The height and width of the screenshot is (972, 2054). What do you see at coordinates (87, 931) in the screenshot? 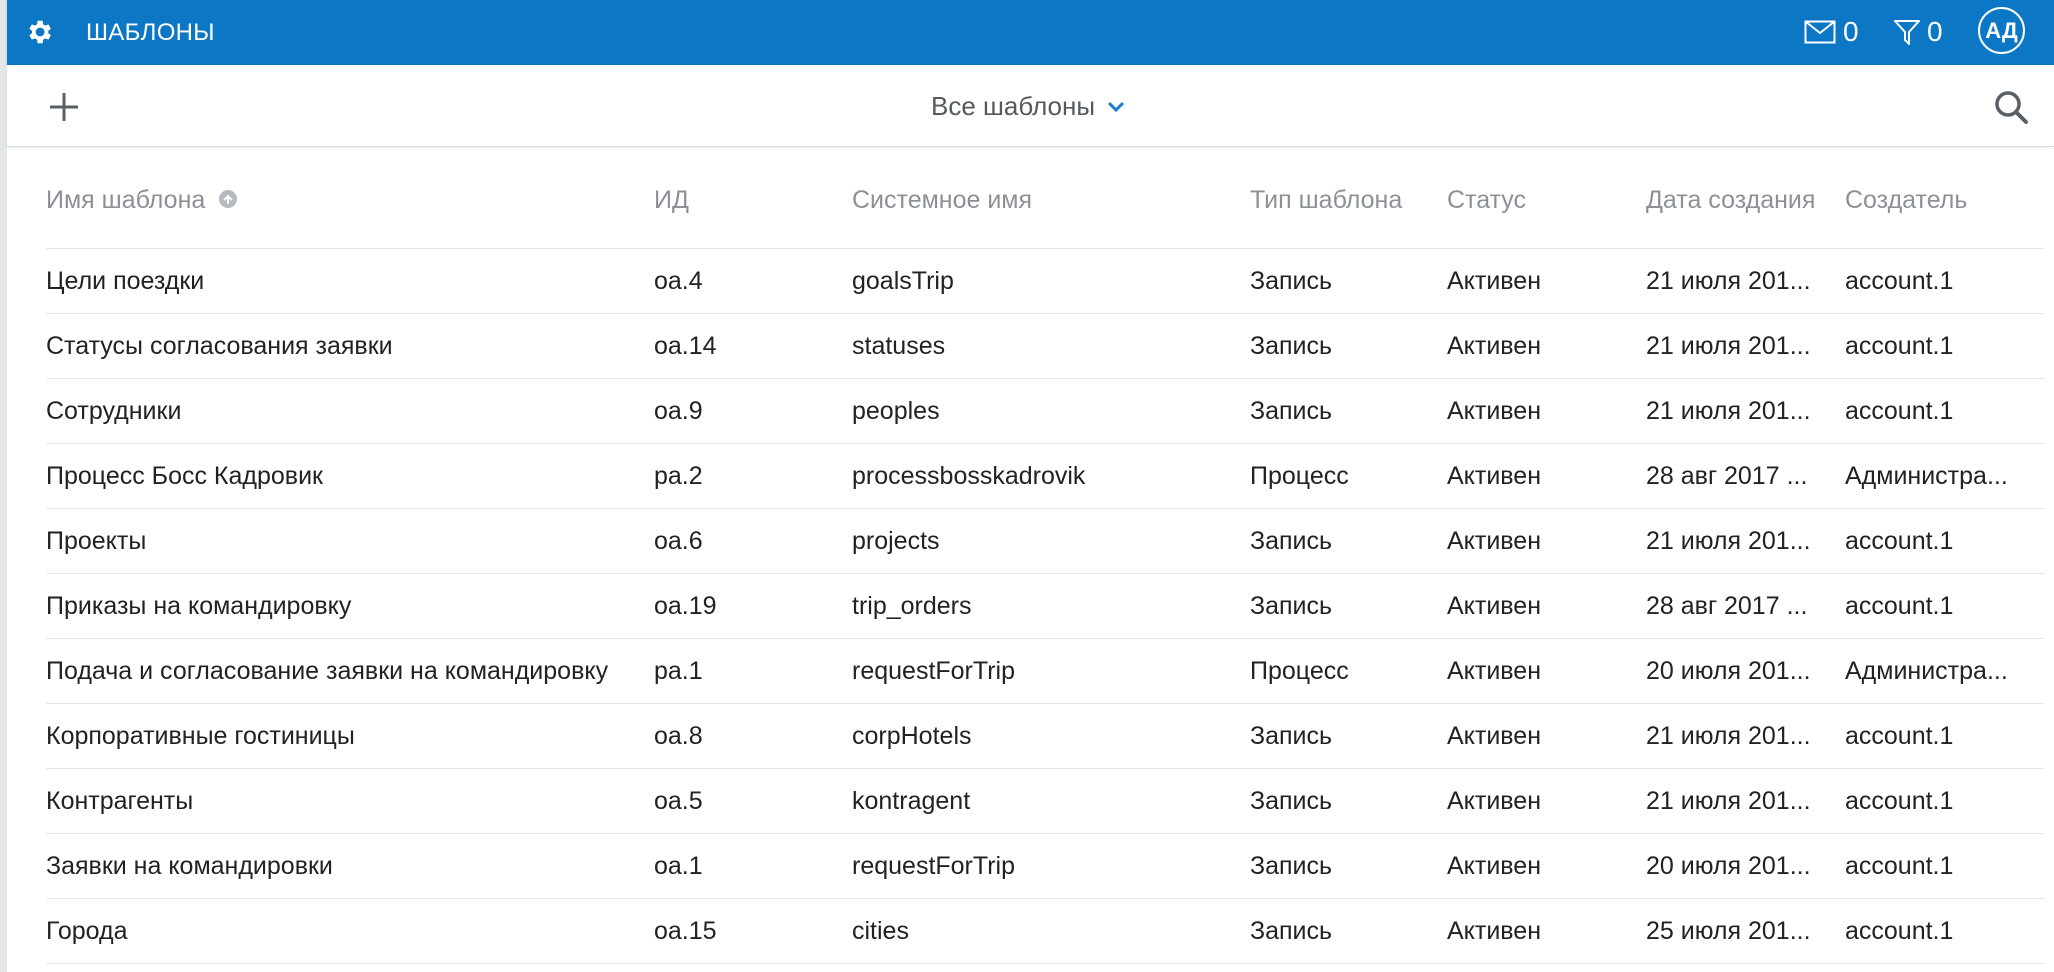
I see `cell-template-name: Города` at bounding box center [87, 931].